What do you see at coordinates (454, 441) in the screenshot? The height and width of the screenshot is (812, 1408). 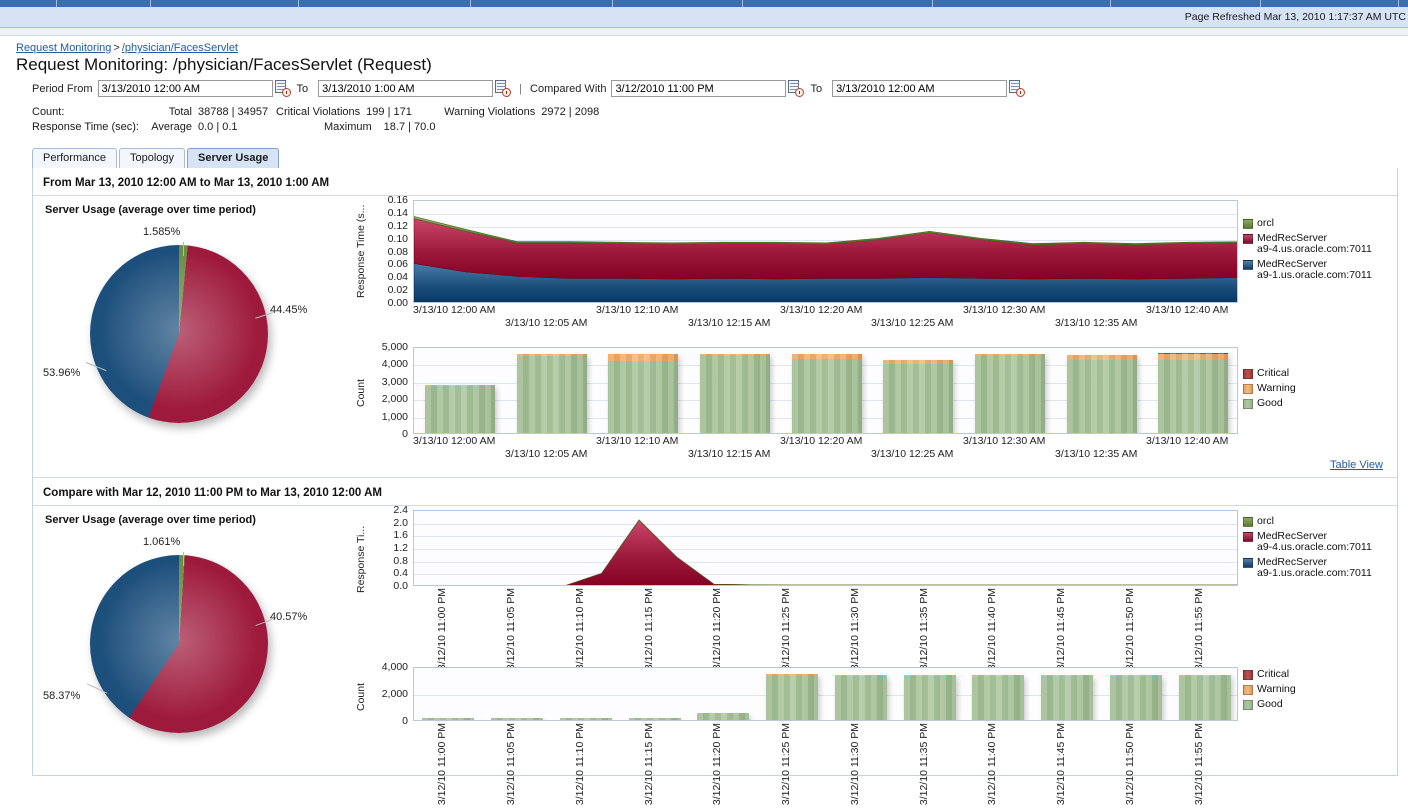 I see `x-axis-tick: 3/13/10 12:00 AM` at bounding box center [454, 441].